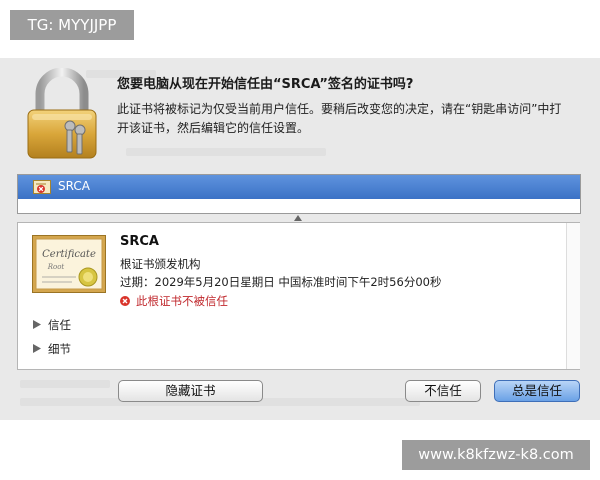 The image size is (600, 480). What do you see at coordinates (443, 391) in the screenshot?
I see `dont-trust-button: 不信任` at bounding box center [443, 391].